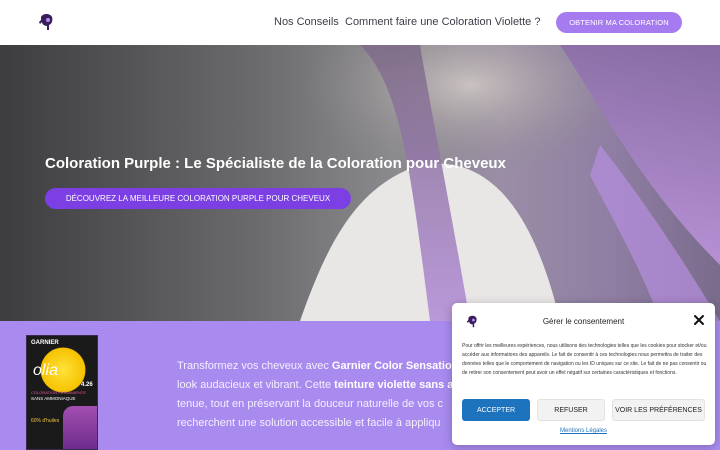 The image size is (720, 450). What do you see at coordinates (658, 410) in the screenshot?
I see `view-preferences-button: VOIR LES PRÉFÉRENCES` at bounding box center [658, 410].